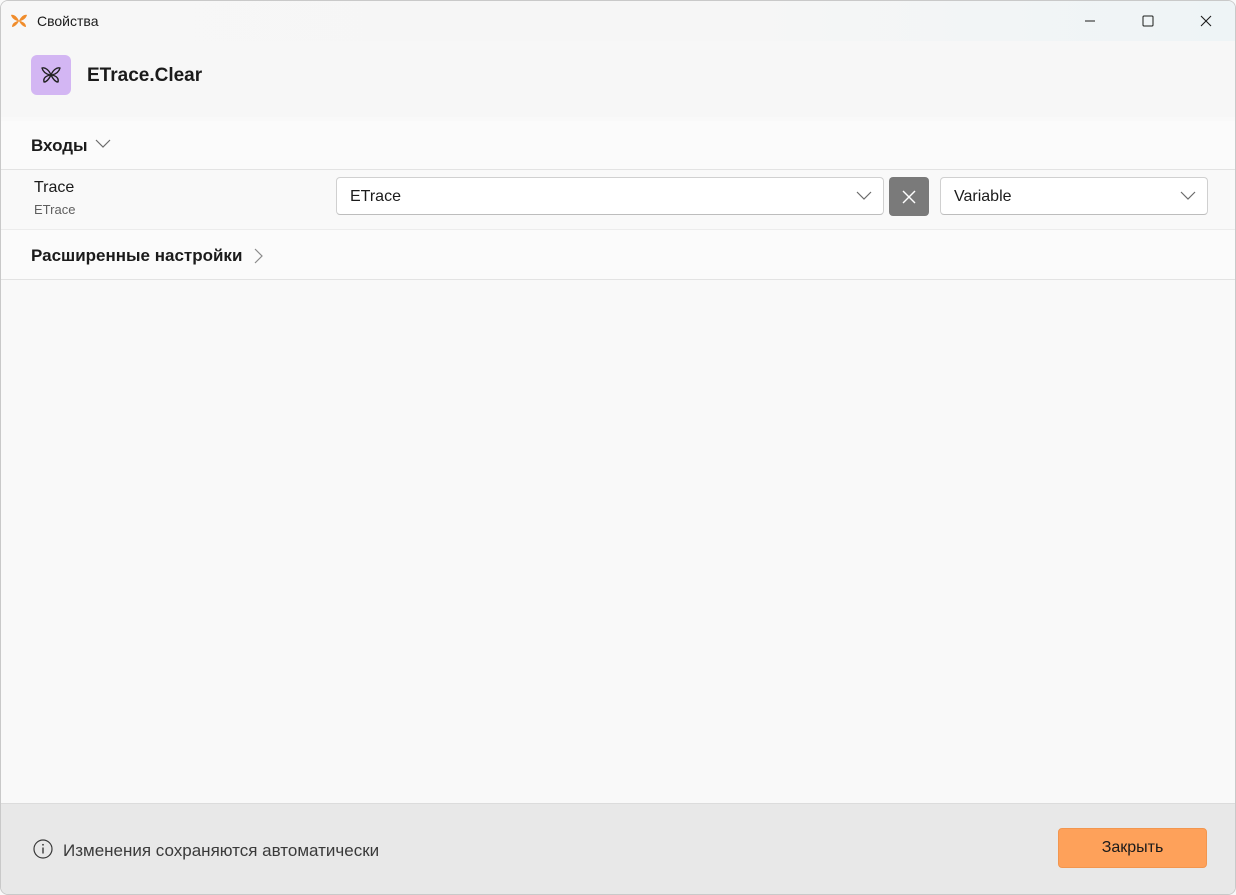 This screenshot has width=1236, height=895. Describe the element at coordinates (983, 196) in the screenshot. I see `property-mode-text: Variable` at that location.